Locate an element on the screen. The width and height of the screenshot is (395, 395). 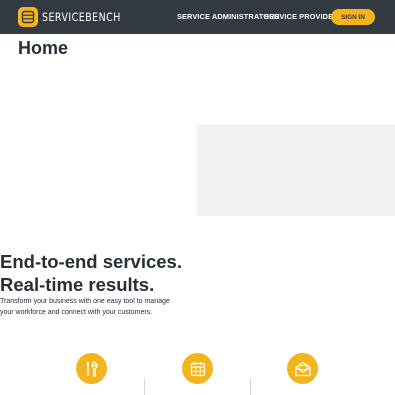
brand-name: SERVICEBENCH is located at coordinates (81, 17).